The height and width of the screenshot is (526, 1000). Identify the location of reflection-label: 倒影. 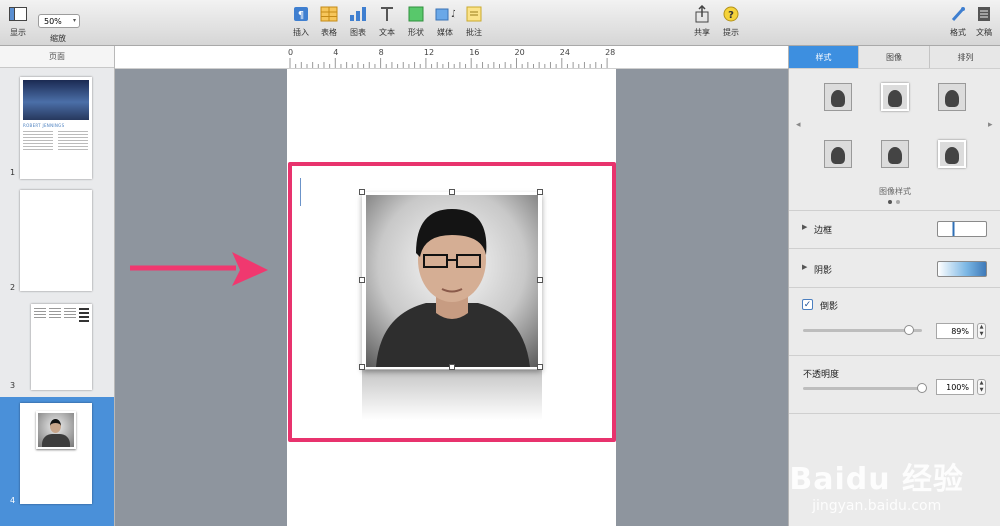
(829, 307).